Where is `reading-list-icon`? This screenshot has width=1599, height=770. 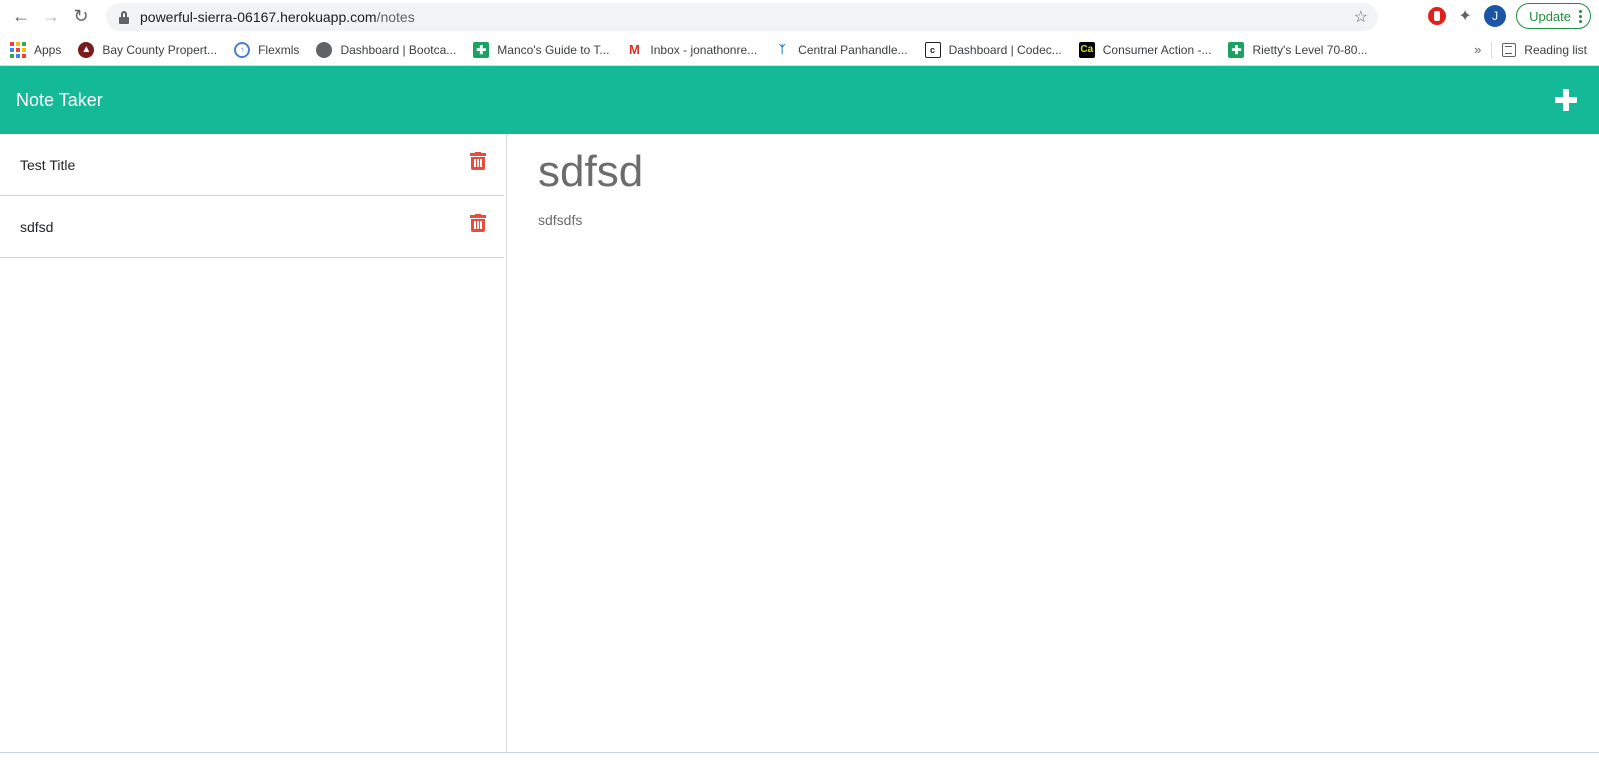
reading-list-icon is located at coordinates (1509, 49).